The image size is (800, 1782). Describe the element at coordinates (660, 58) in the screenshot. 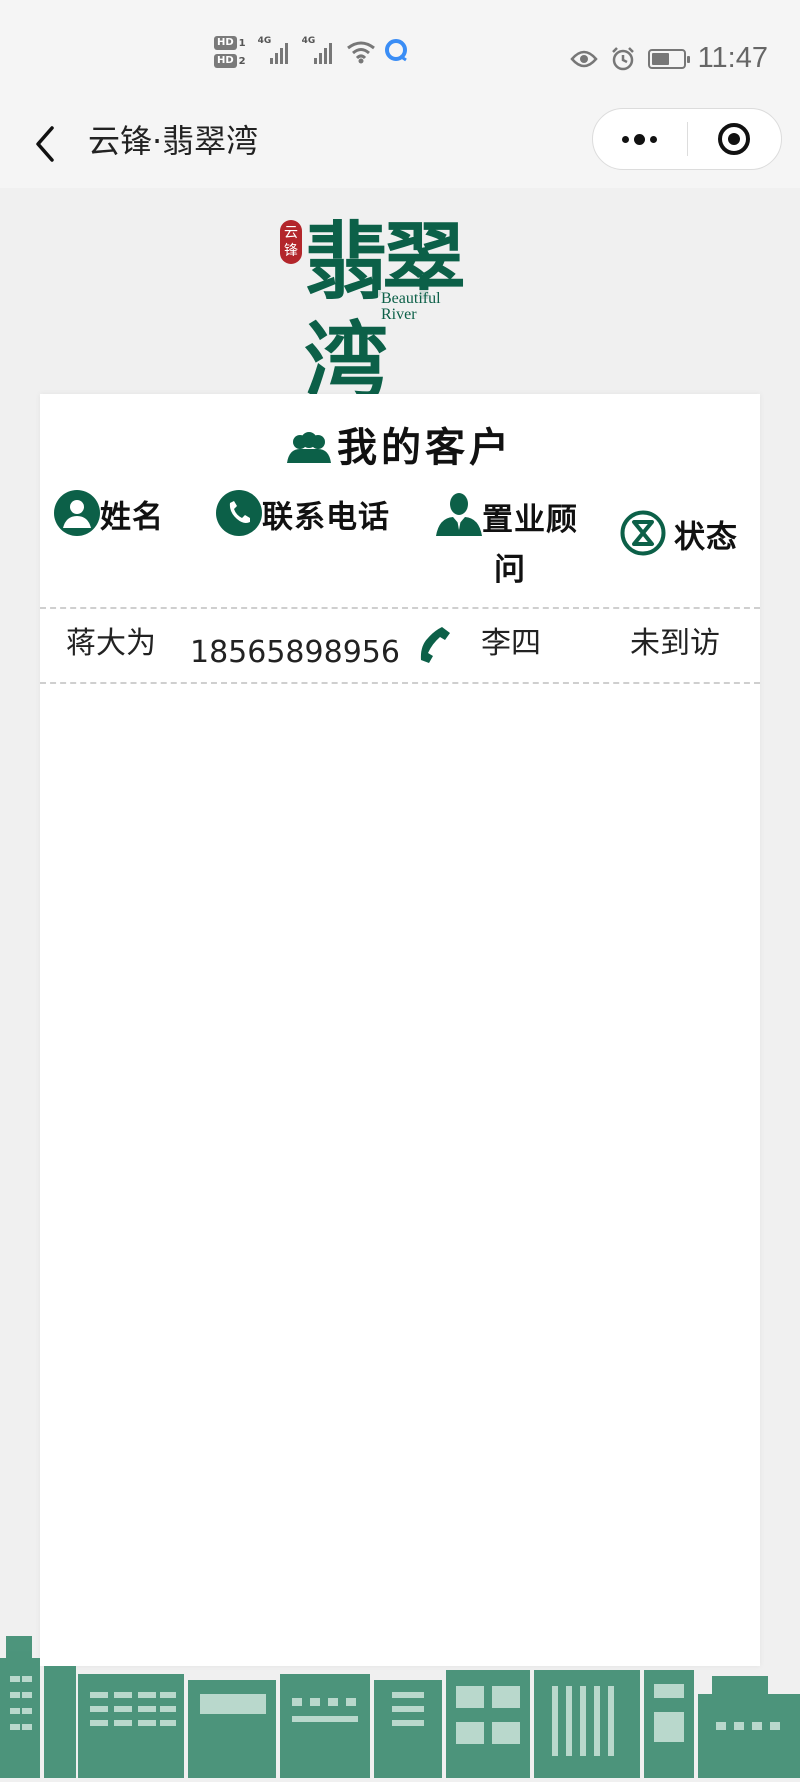

I see `battery-fill` at that location.